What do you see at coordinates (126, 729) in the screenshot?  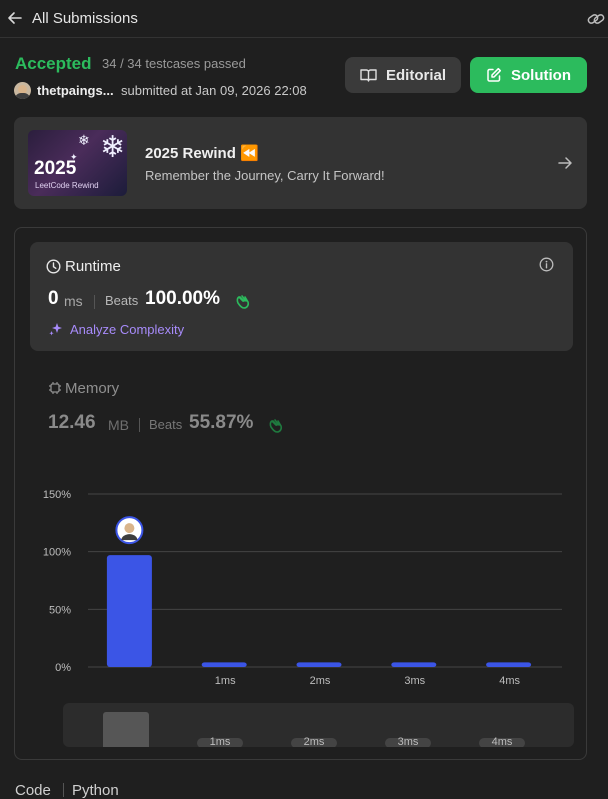 I see `navigator-bar` at bounding box center [126, 729].